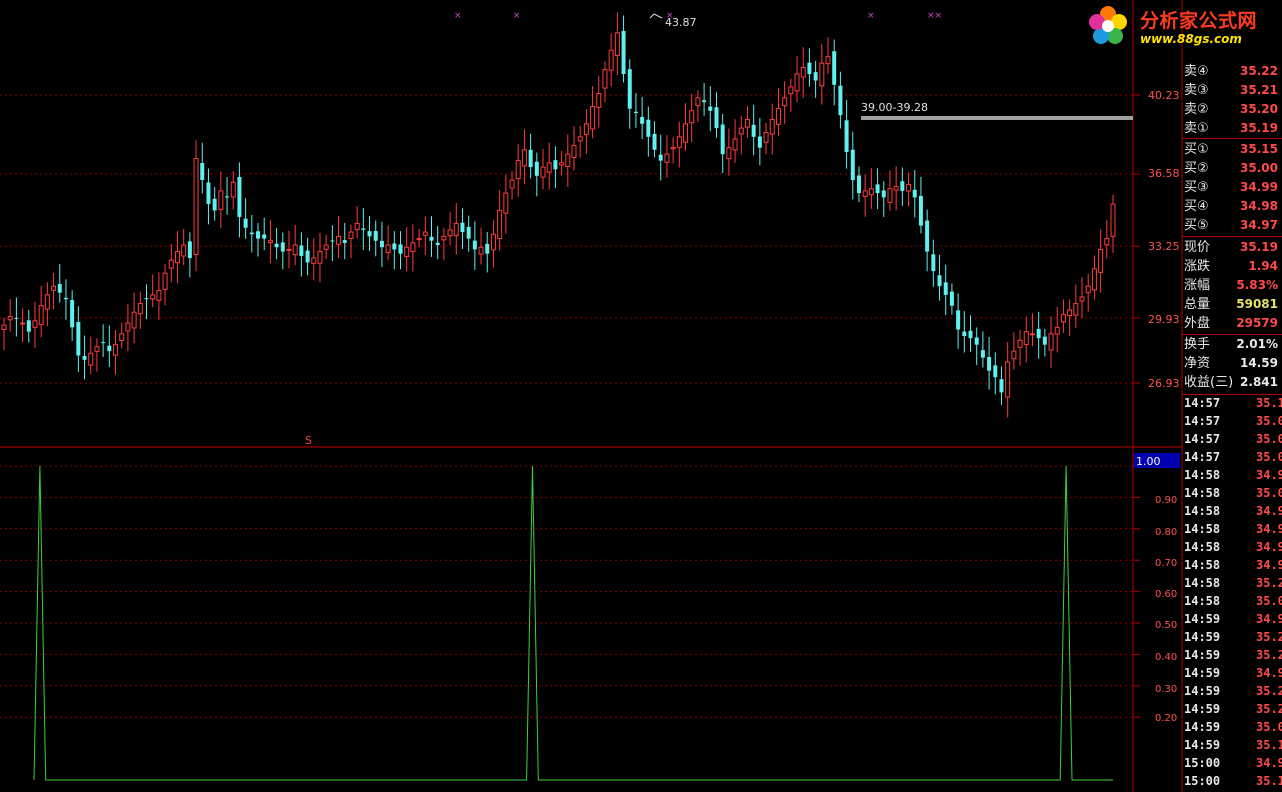  I want to click on stat-row: 换手 2.01%, so click(1232, 344).